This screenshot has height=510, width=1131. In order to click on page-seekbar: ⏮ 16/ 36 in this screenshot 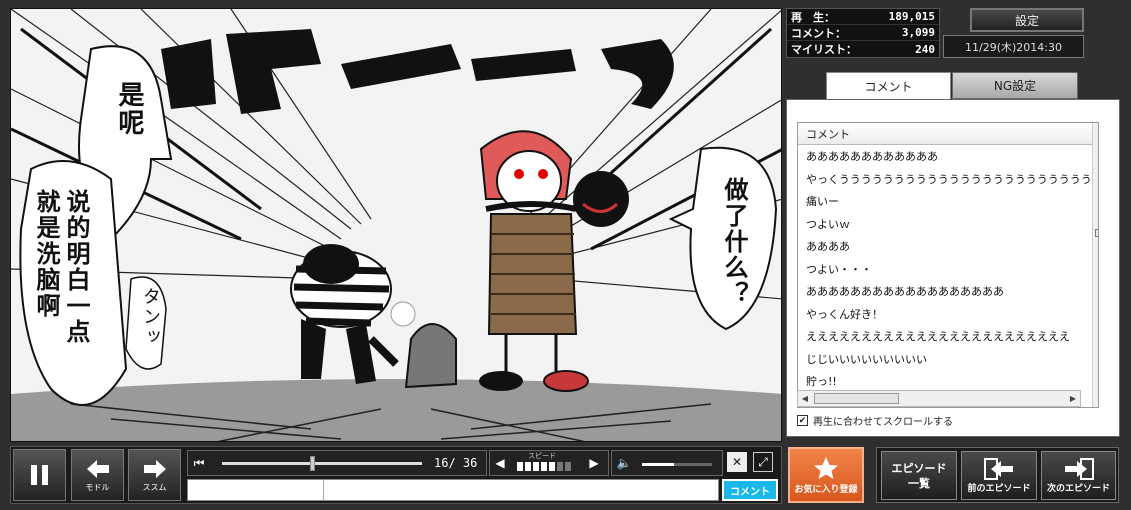, I will do `click(337, 463)`.